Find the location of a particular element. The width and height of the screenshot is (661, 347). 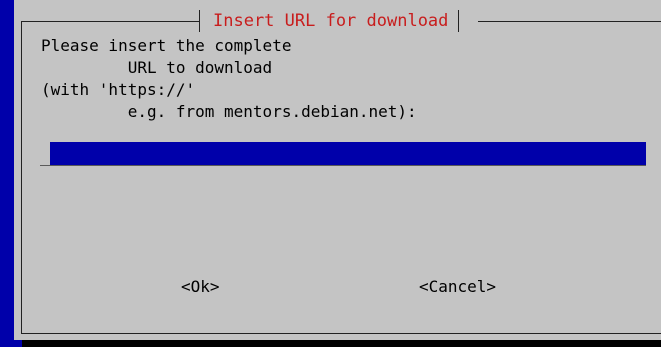

dialog-border-bottom is located at coordinates (341, 333).